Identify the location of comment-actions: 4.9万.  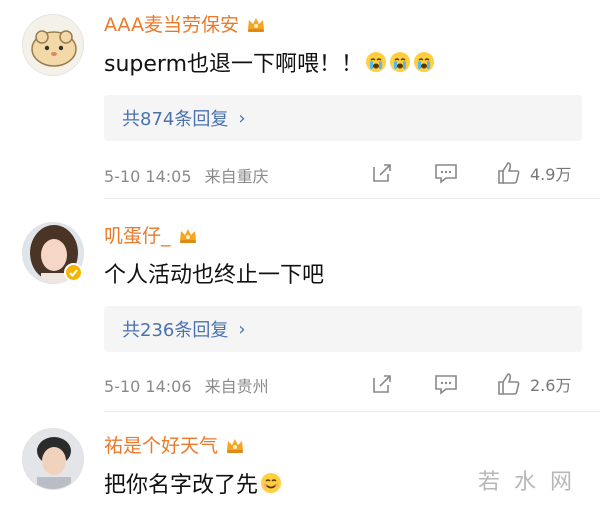
(480, 173).